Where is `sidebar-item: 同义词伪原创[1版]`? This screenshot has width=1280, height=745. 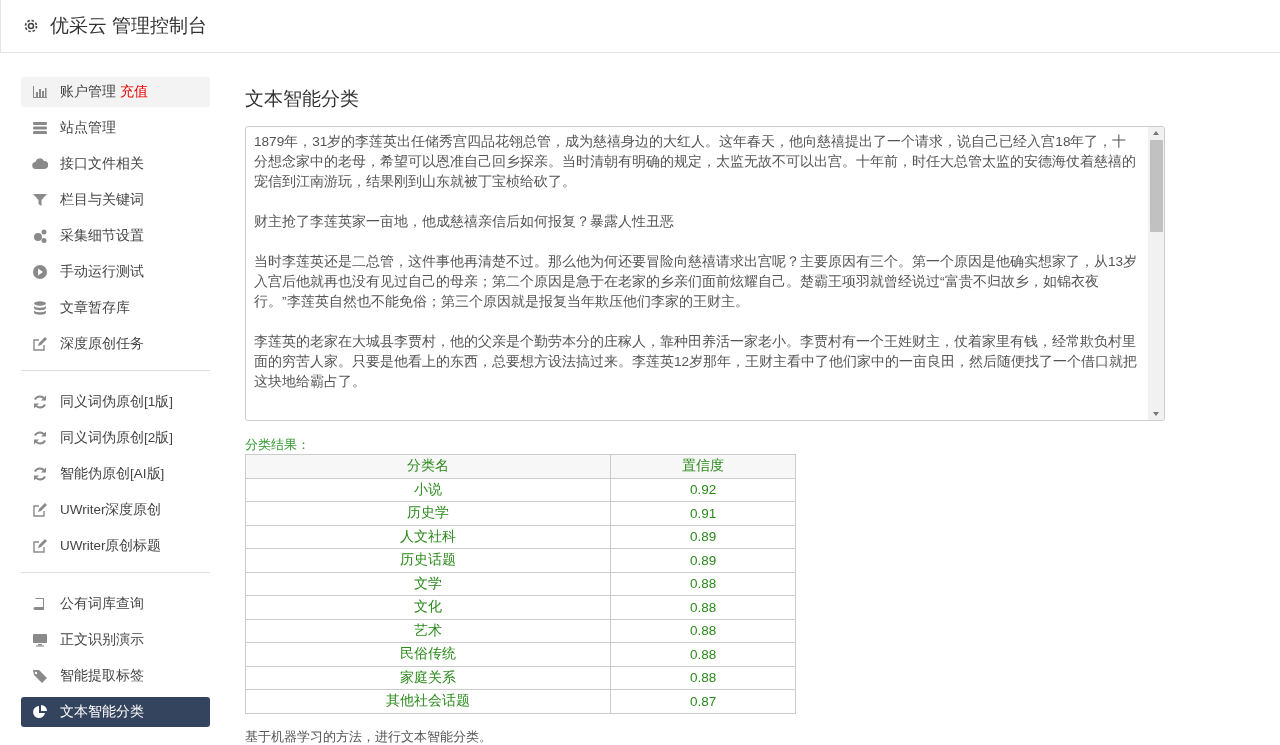
sidebar-item: 同义词伪原创[1版] is located at coordinates (115, 402).